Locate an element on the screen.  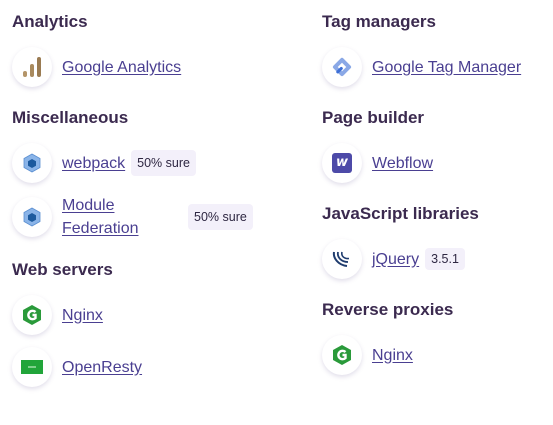
section-title: Tag managers is located at coordinates (379, 21).